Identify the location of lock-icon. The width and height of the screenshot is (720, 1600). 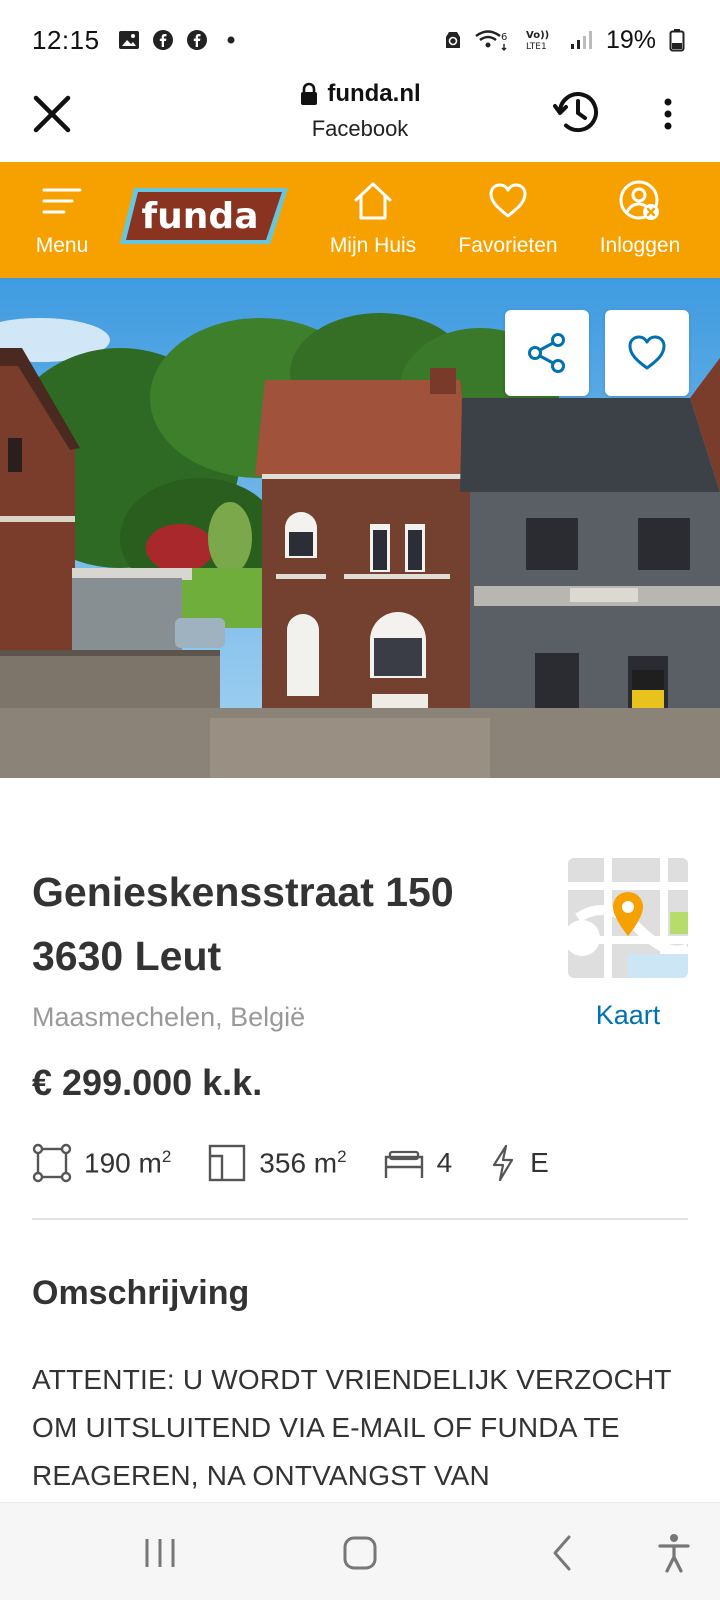
(309, 93).